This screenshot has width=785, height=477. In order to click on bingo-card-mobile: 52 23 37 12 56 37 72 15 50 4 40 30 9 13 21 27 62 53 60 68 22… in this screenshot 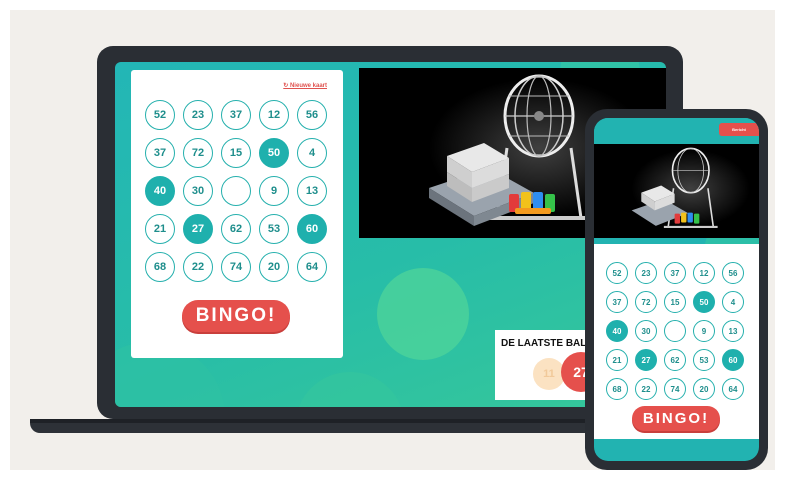, I will do `click(676, 341)`.